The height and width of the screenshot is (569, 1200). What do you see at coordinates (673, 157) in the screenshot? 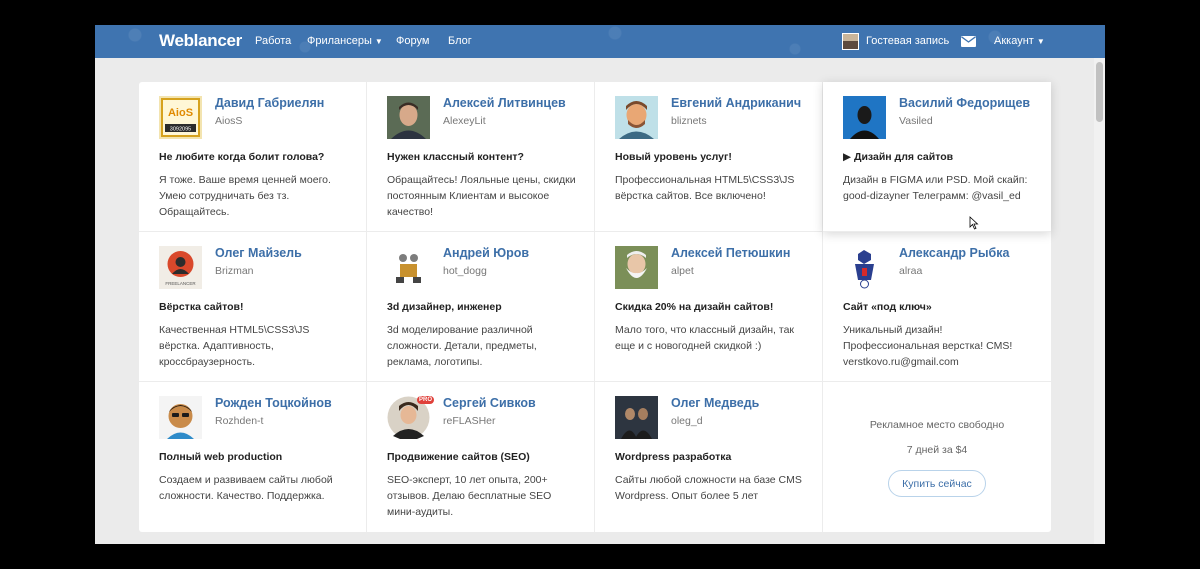
I see `card-headline: Новый уровень услуг!` at bounding box center [673, 157].